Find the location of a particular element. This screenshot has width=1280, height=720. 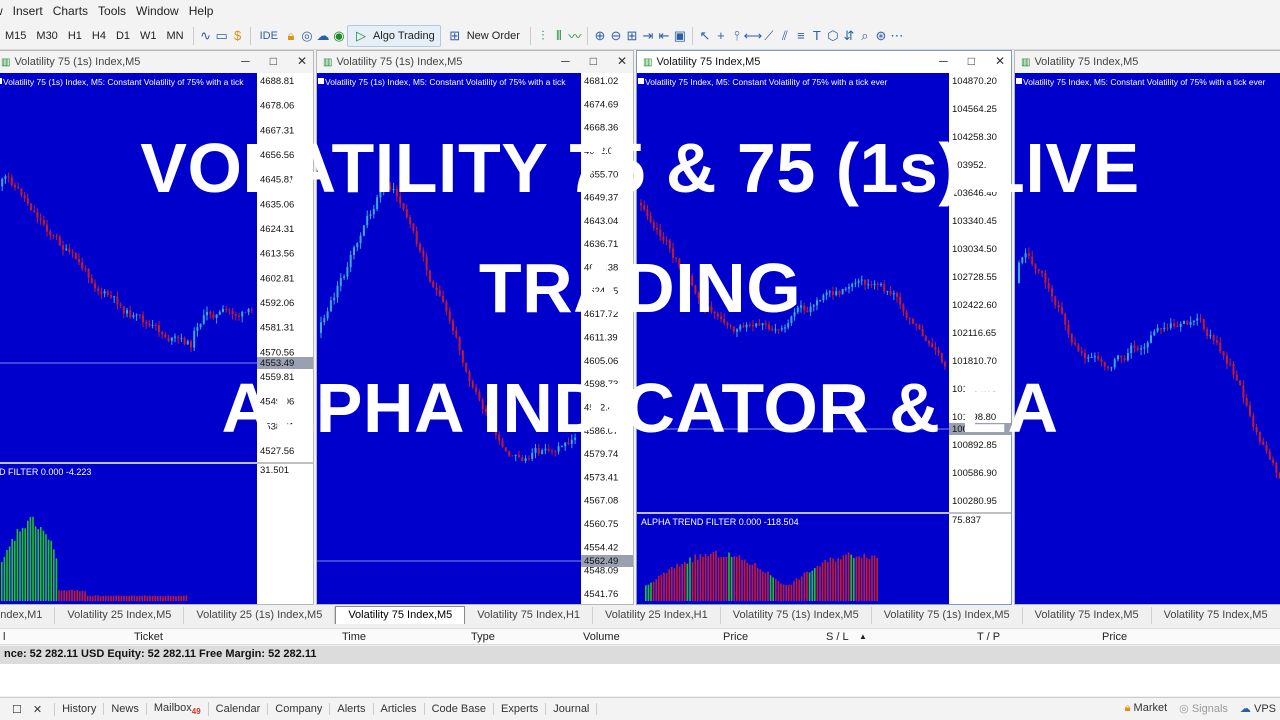

close-toolbox-icon: ✕ is located at coordinates (42, 709).